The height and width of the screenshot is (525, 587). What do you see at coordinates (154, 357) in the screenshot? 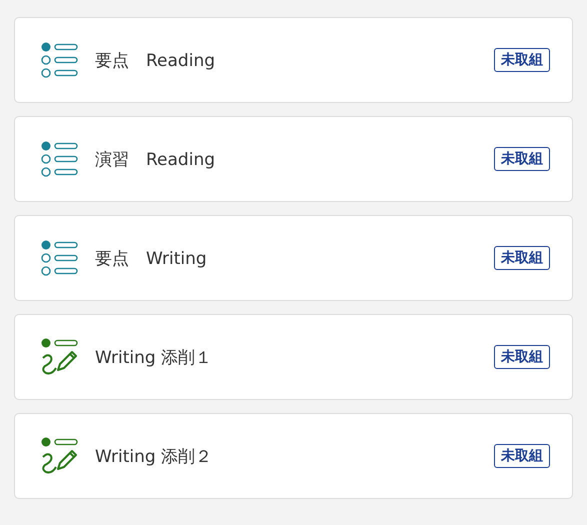
I see `lesson-title: Writing 添削１` at bounding box center [154, 357].